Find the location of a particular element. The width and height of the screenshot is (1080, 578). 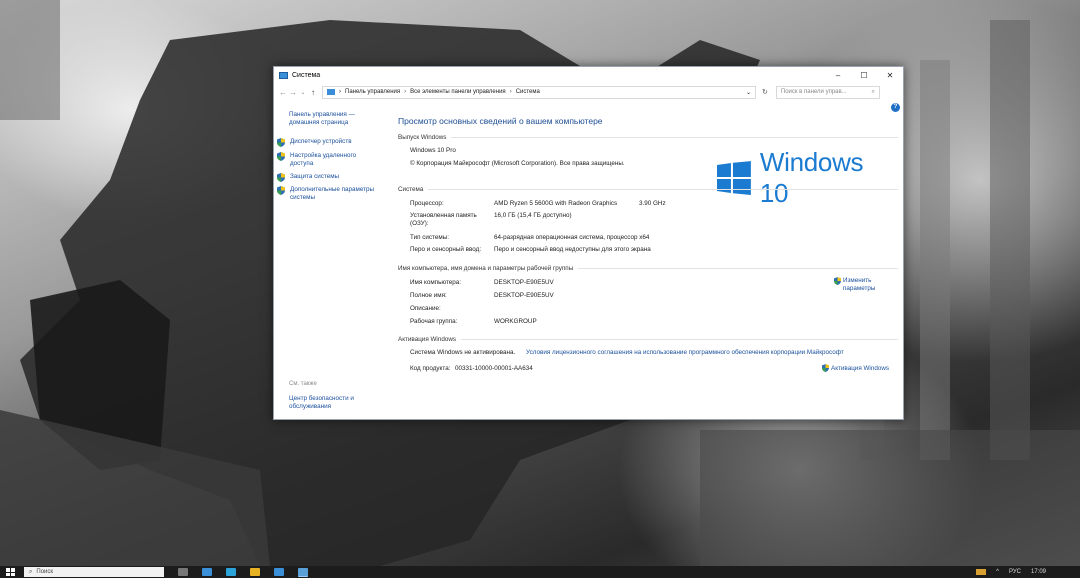

workgroup-label: Рабочая группа: is located at coordinates (434, 321).